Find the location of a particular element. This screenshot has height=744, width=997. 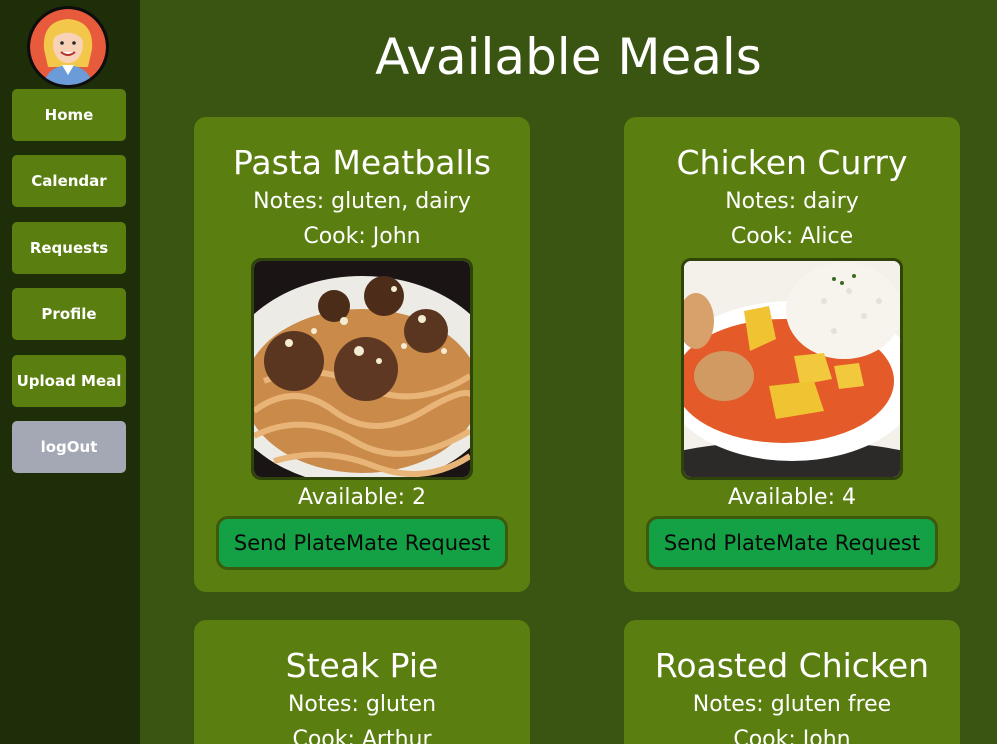

meal-notes: Notes: gluten, dairy is located at coordinates (362, 201).